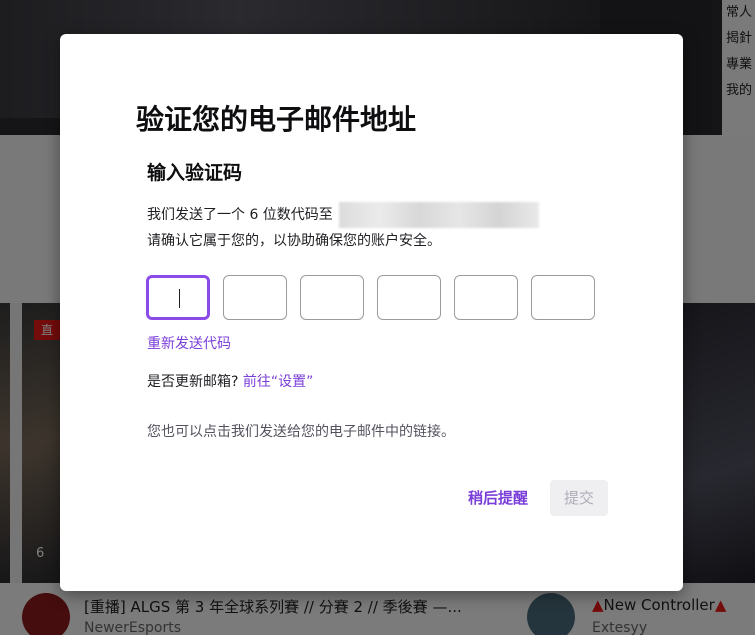 Image resolution: width=755 pixels, height=635 pixels. Describe the element at coordinates (370, 297) in the screenshot. I see `verification-code-input` at that location.